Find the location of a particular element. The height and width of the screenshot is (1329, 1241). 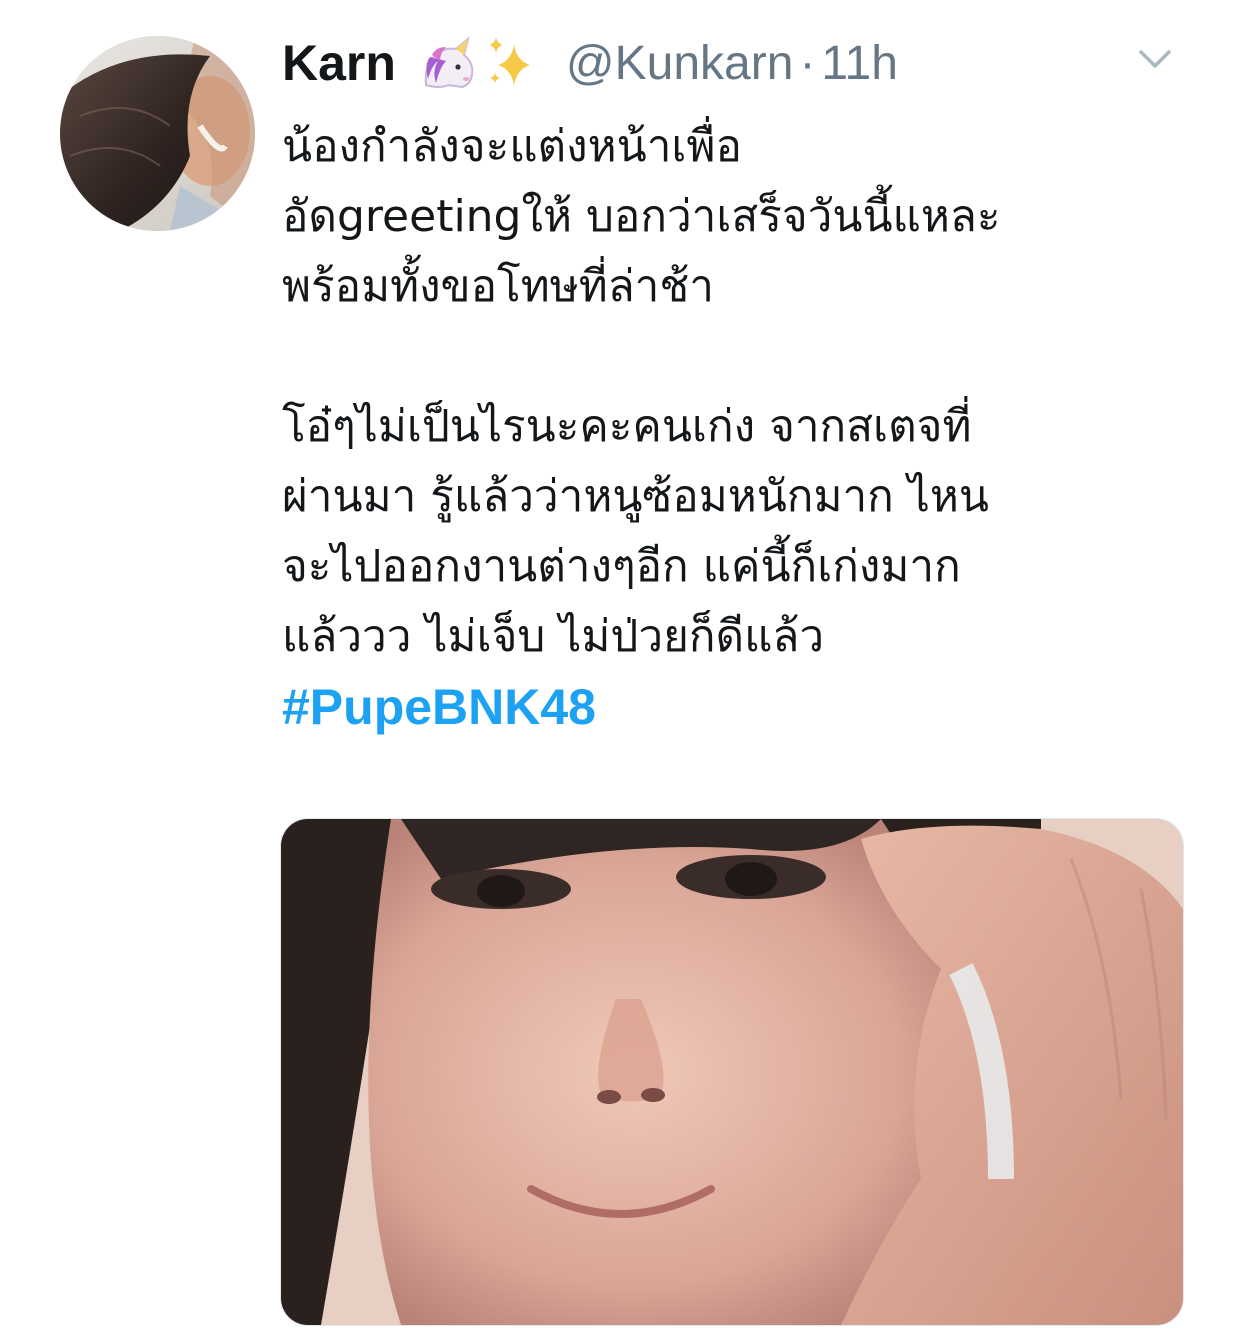

tweet-text-line: จะไปออกงานต่างๆอีก แค่นี้ก็เก่งมาก is located at coordinates (621, 566).